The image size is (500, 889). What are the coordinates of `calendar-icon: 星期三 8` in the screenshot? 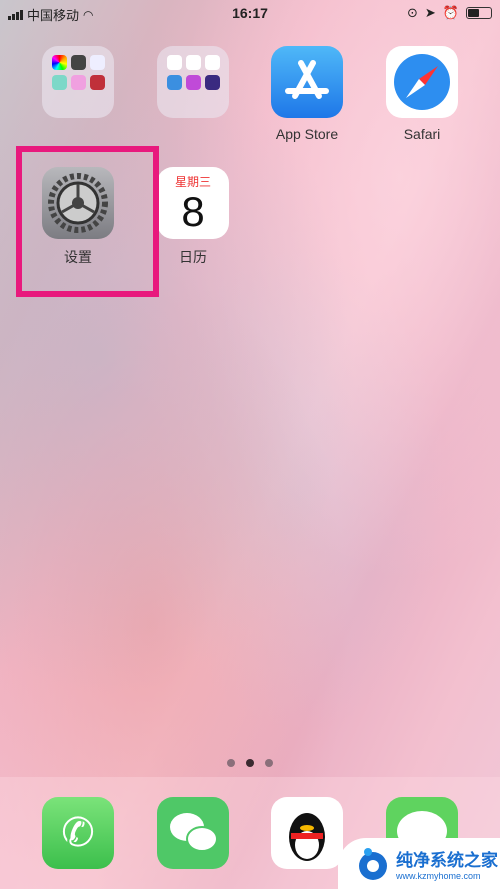 It's located at (193, 203).